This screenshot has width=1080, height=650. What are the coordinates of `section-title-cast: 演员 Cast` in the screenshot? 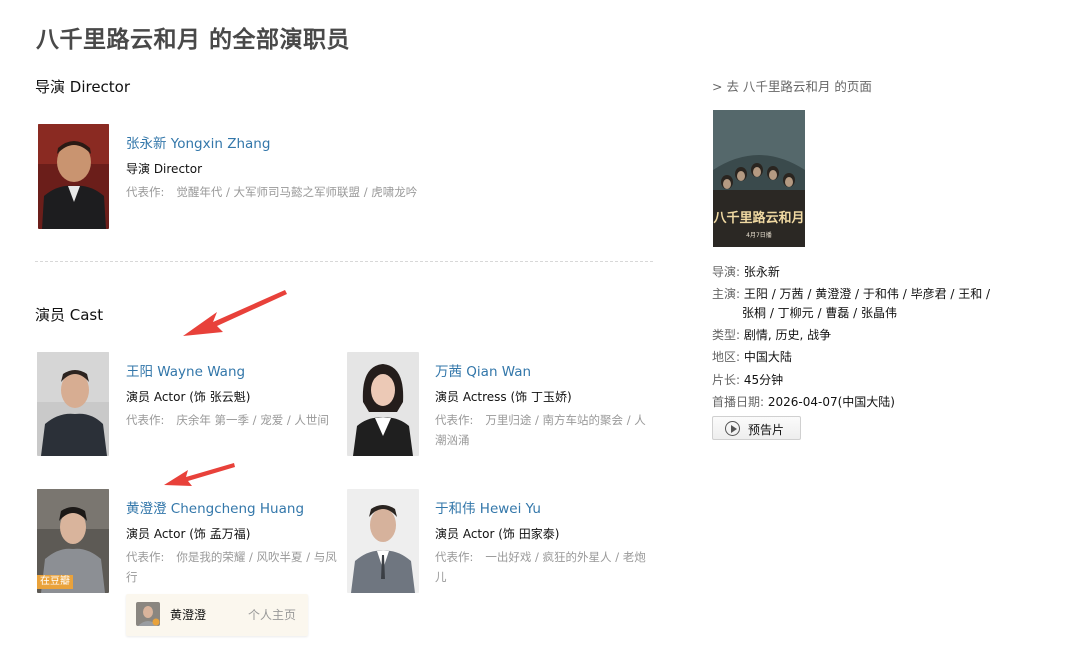 It's located at (69, 315).